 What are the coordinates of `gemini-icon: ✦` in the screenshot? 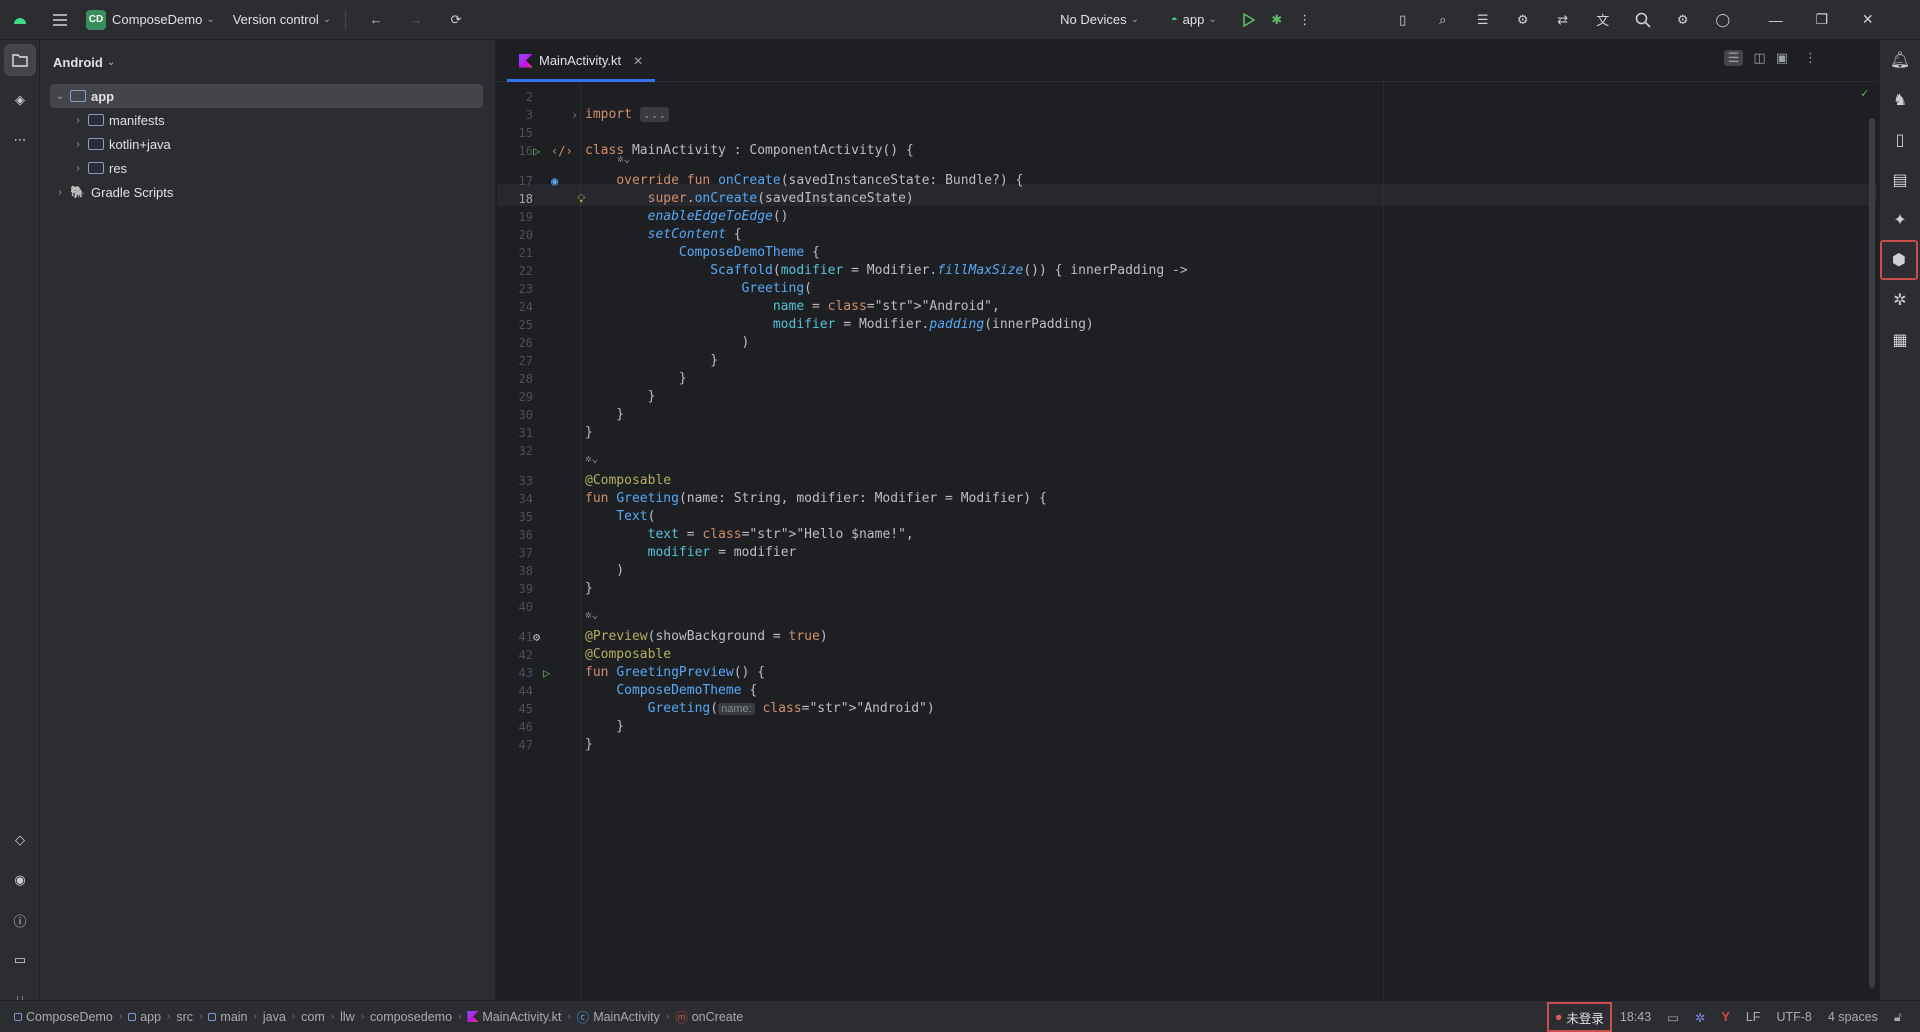 It's located at (1900, 220).